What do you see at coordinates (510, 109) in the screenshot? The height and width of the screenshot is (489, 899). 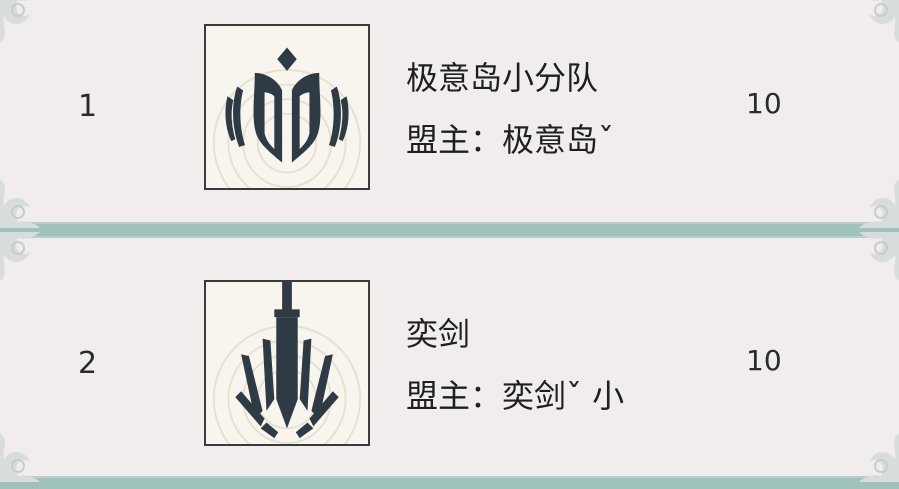 I see `alliance-info: 极意岛小分队 盟主：极意岛ˇ` at bounding box center [510, 109].